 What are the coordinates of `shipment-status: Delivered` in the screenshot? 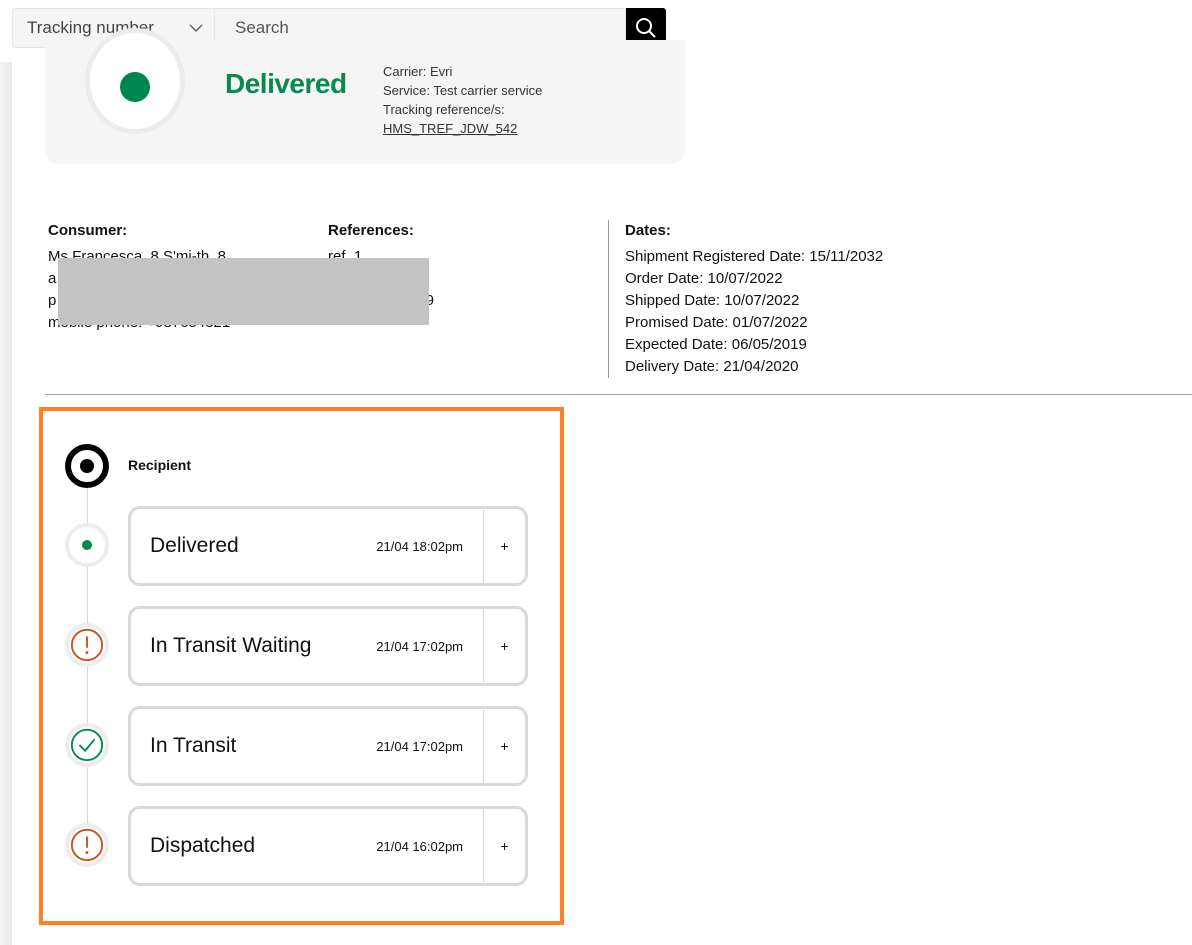 It's located at (286, 83).